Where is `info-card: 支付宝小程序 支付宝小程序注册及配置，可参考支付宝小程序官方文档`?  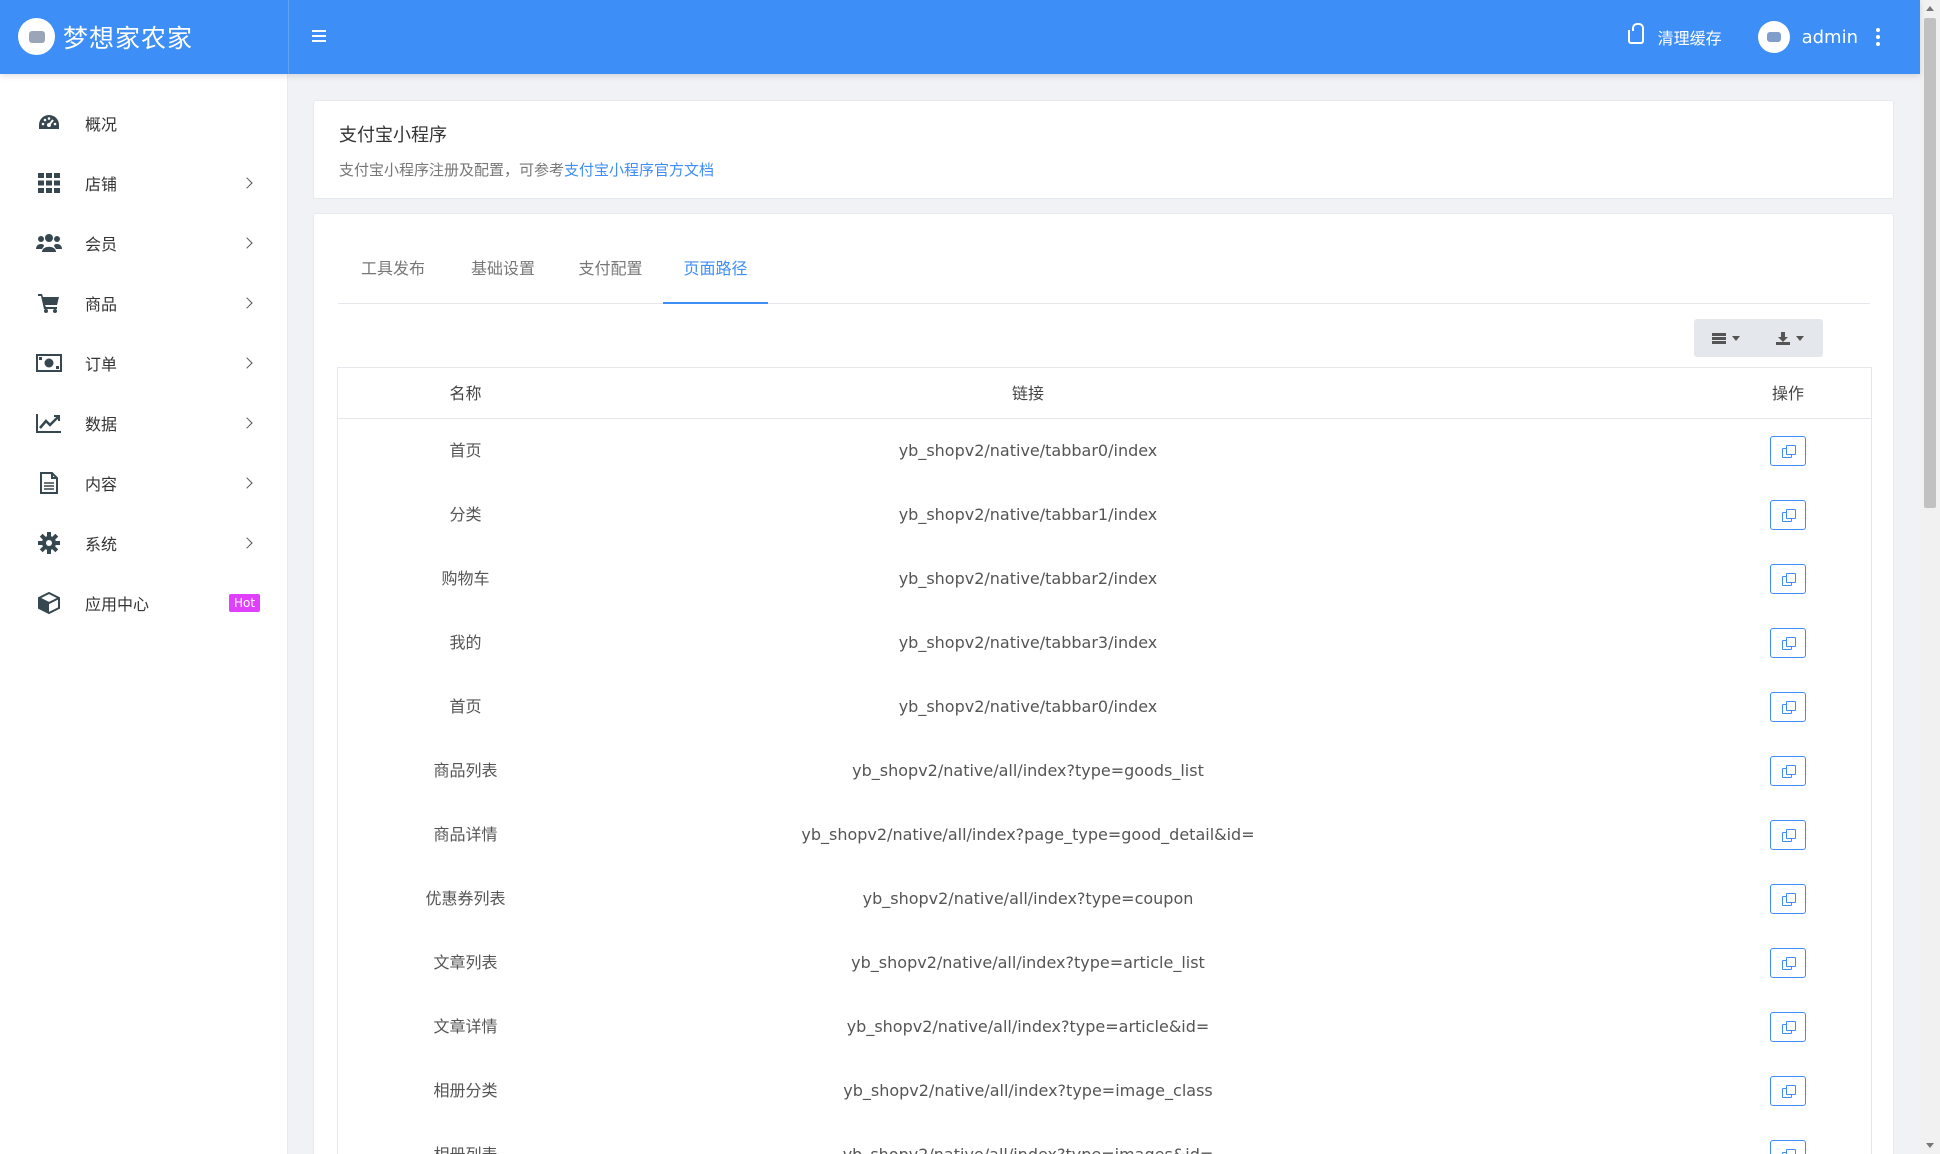 info-card: 支付宝小程序 支付宝小程序注册及配置，可参考支付宝小程序官方文档 is located at coordinates (1103, 149).